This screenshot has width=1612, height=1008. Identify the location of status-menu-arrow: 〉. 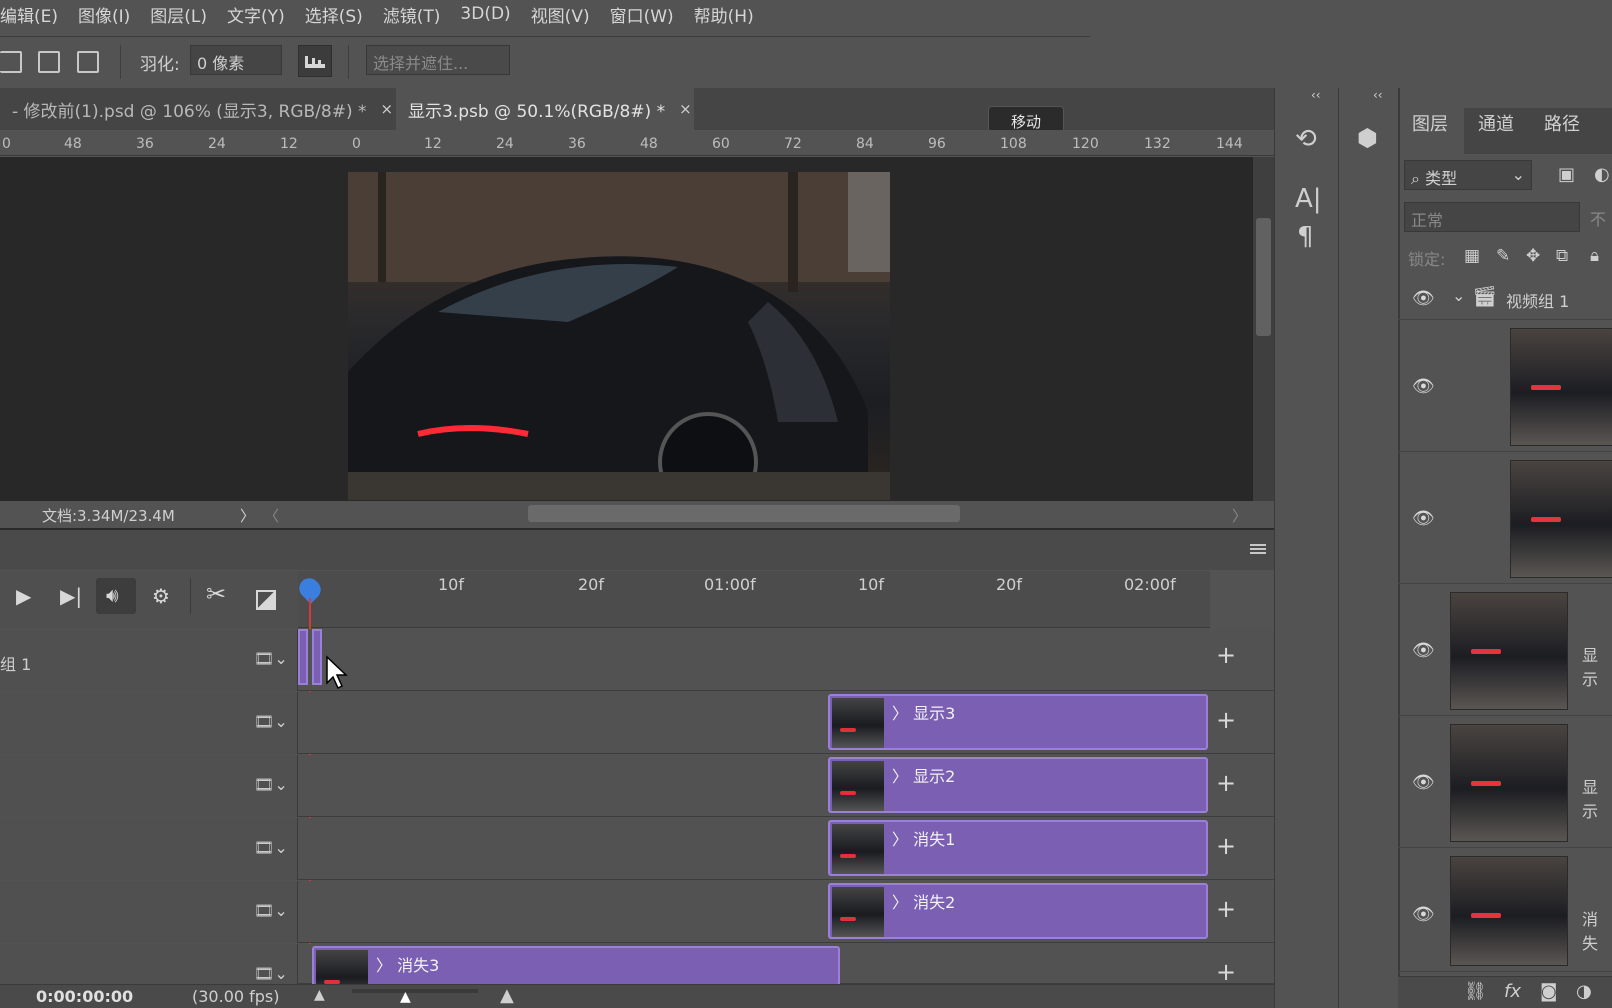
(247, 515).